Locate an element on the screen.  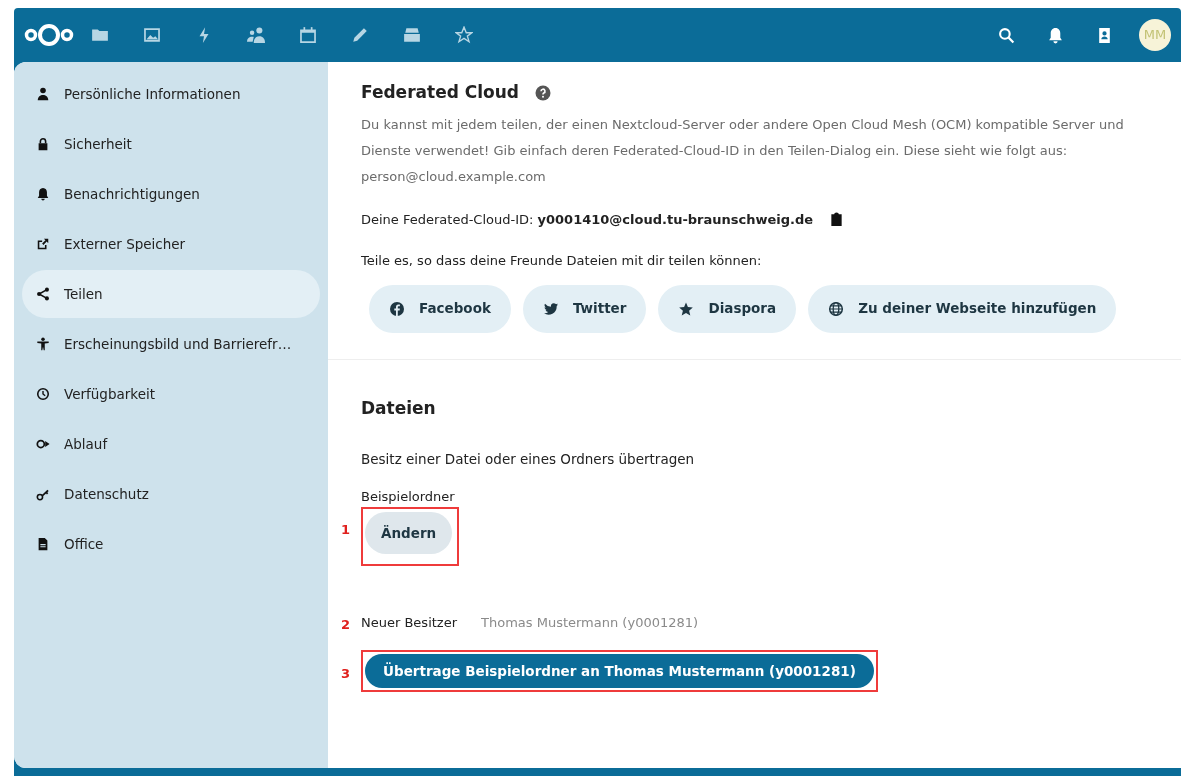
clock-icon is located at coordinates (43, 394).